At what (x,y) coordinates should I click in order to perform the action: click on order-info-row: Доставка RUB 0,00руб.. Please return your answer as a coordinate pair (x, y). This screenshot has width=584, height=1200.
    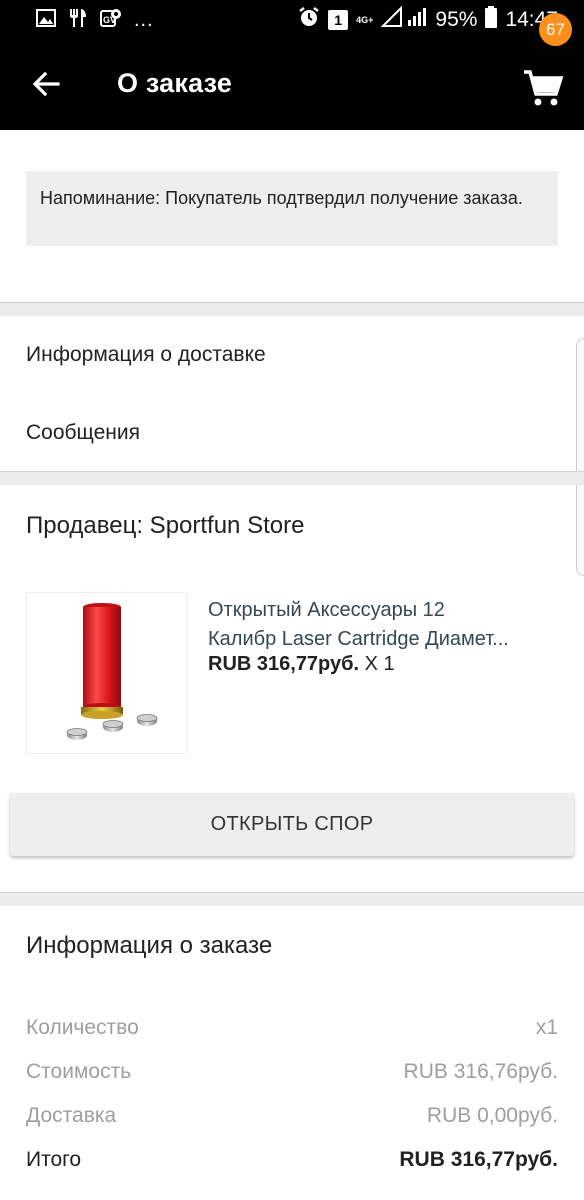
    Looking at the image, I should click on (292, 1116).